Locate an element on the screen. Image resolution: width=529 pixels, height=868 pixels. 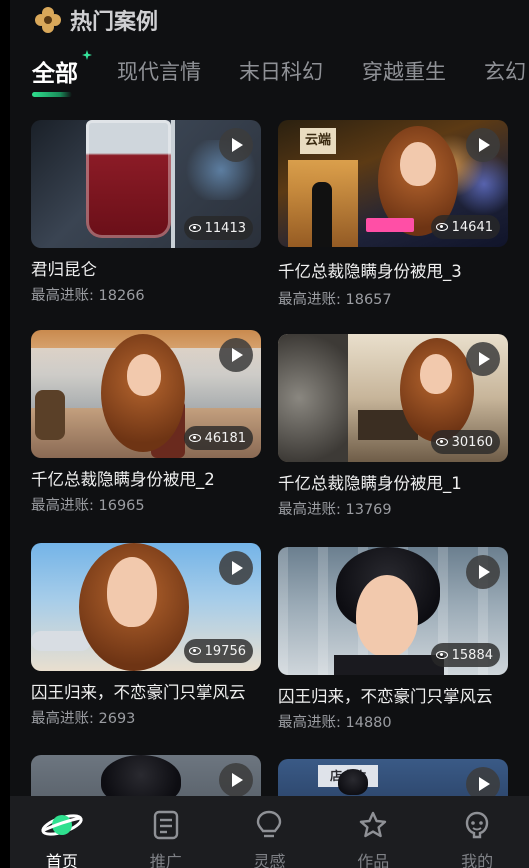
video-thumbnail: 19756 is located at coordinates (146, 607).